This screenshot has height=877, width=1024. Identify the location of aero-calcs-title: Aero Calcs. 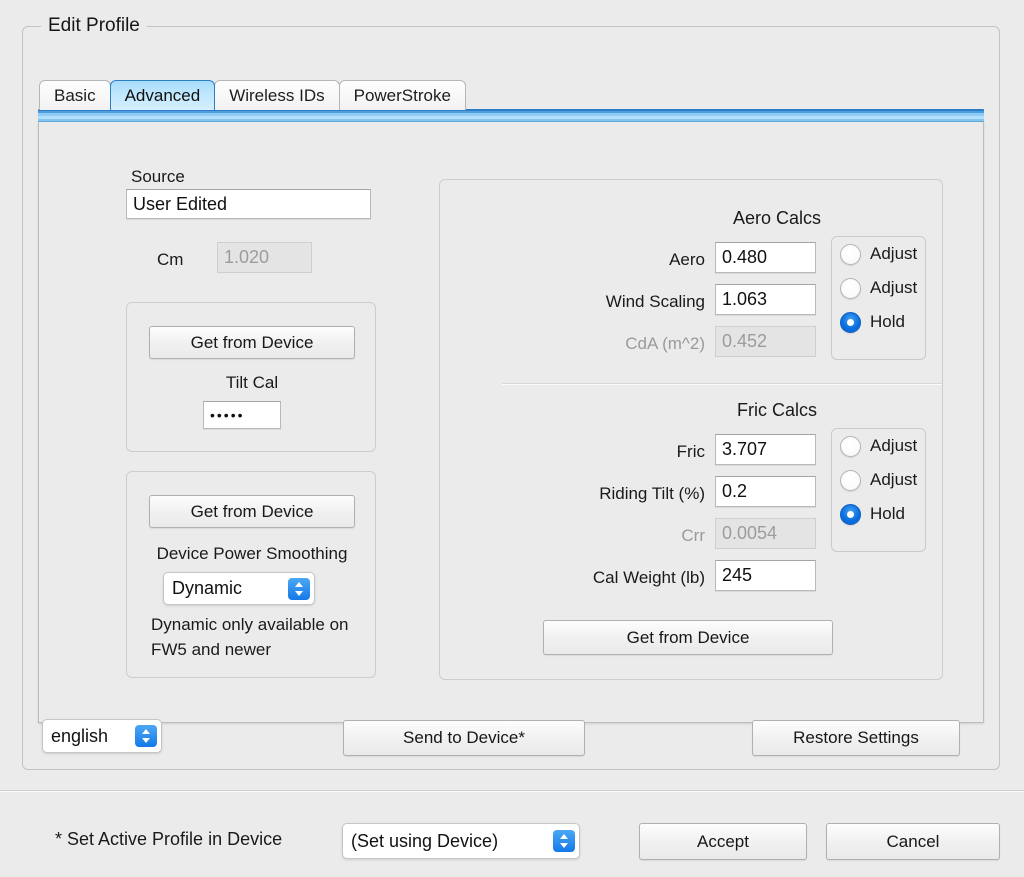
(777, 218).